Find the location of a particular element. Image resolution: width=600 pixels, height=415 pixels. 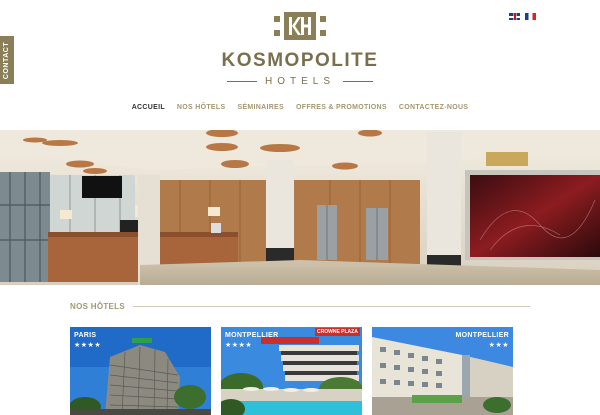

hotel-stars: ★★★ is located at coordinates (498, 345).